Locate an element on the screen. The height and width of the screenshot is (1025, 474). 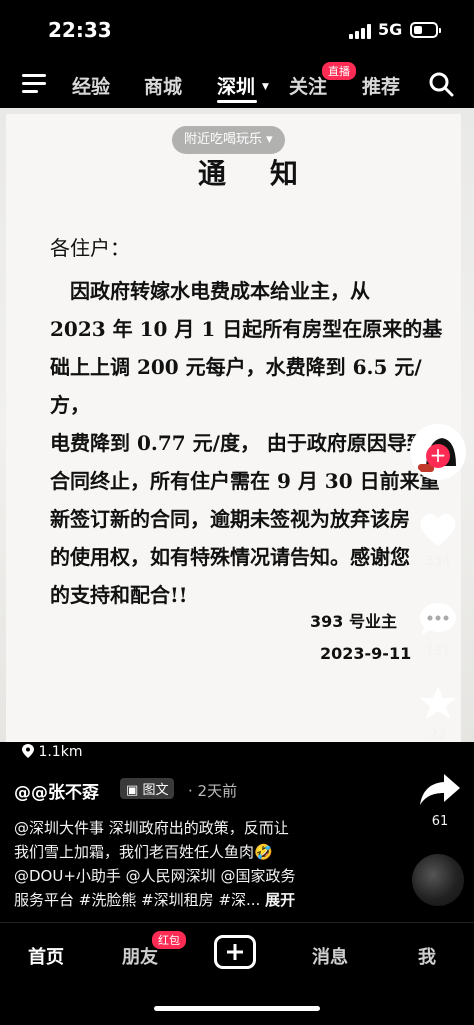
top-nav: 经验 商城 深圳 ▼ 关注 直播 推荐 is located at coordinates (237, 84).